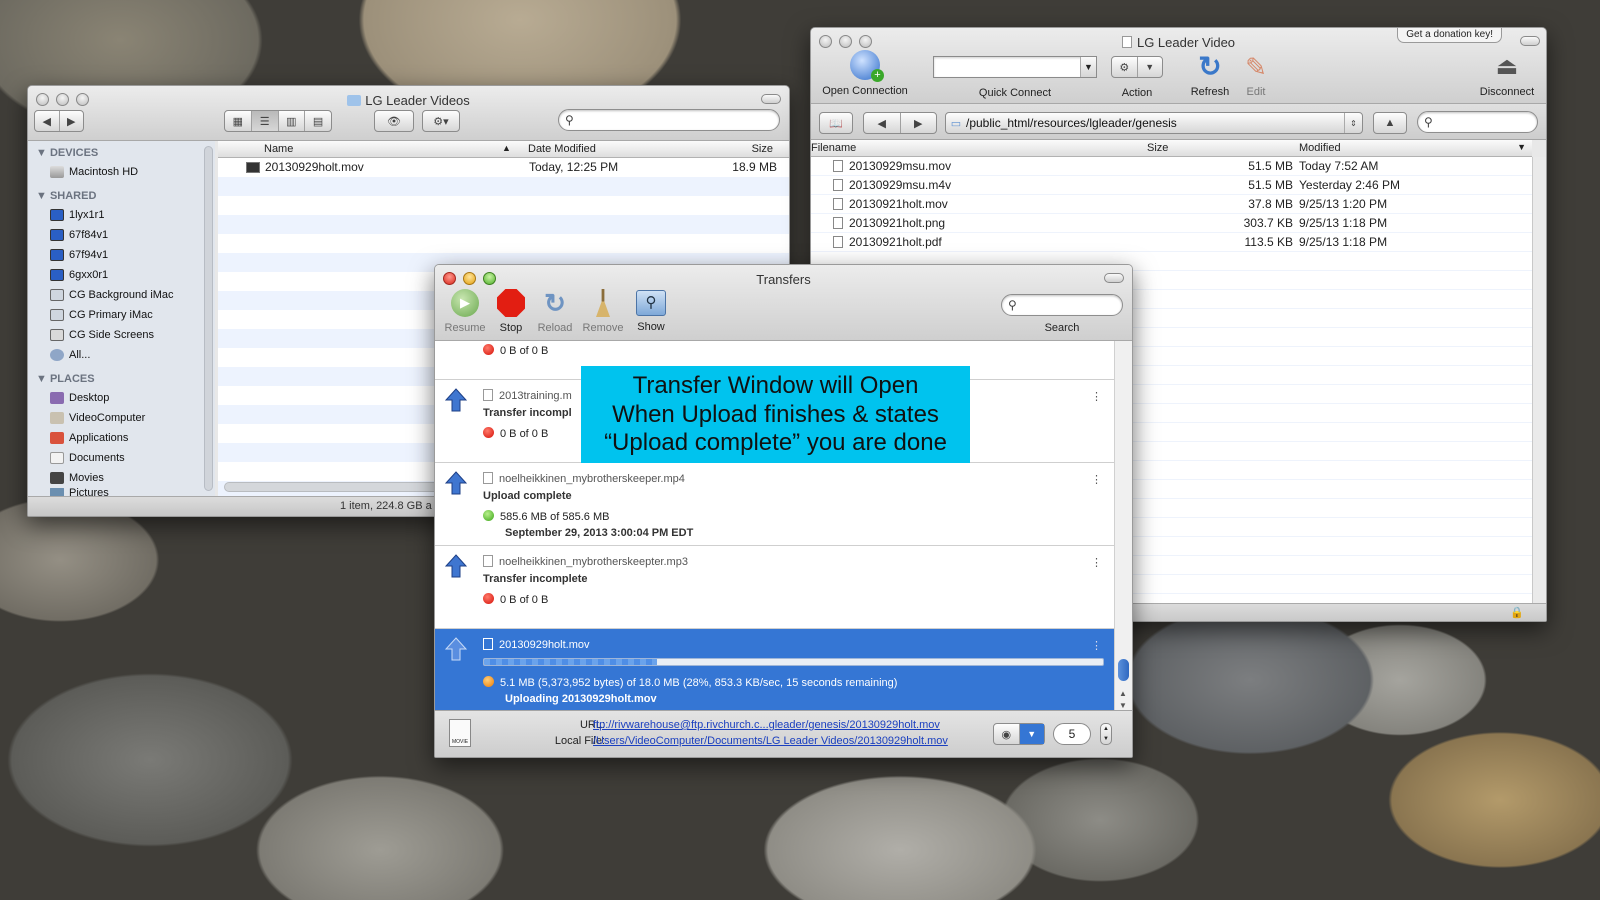  What do you see at coordinates (1007, 734) in the screenshot?
I see `speed-gauge-icon: ◉` at bounding box center [1007, 734].